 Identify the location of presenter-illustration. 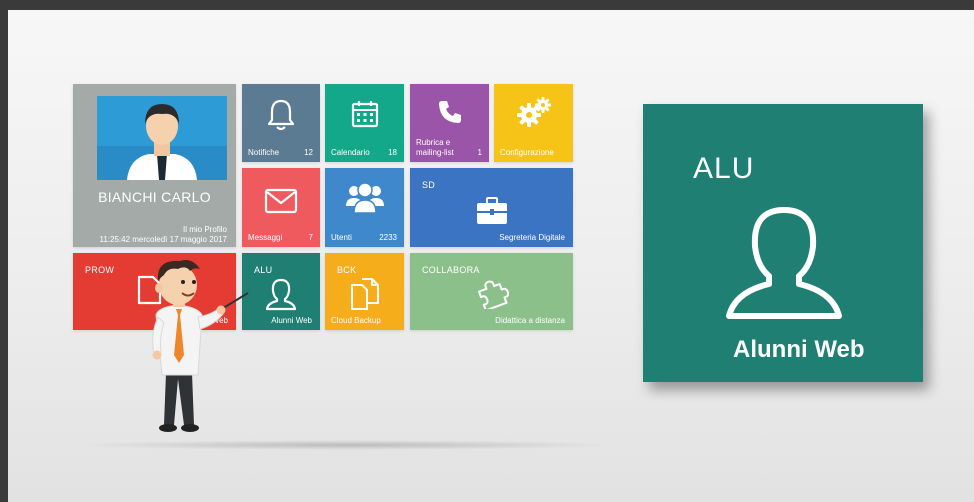
(200, 346).